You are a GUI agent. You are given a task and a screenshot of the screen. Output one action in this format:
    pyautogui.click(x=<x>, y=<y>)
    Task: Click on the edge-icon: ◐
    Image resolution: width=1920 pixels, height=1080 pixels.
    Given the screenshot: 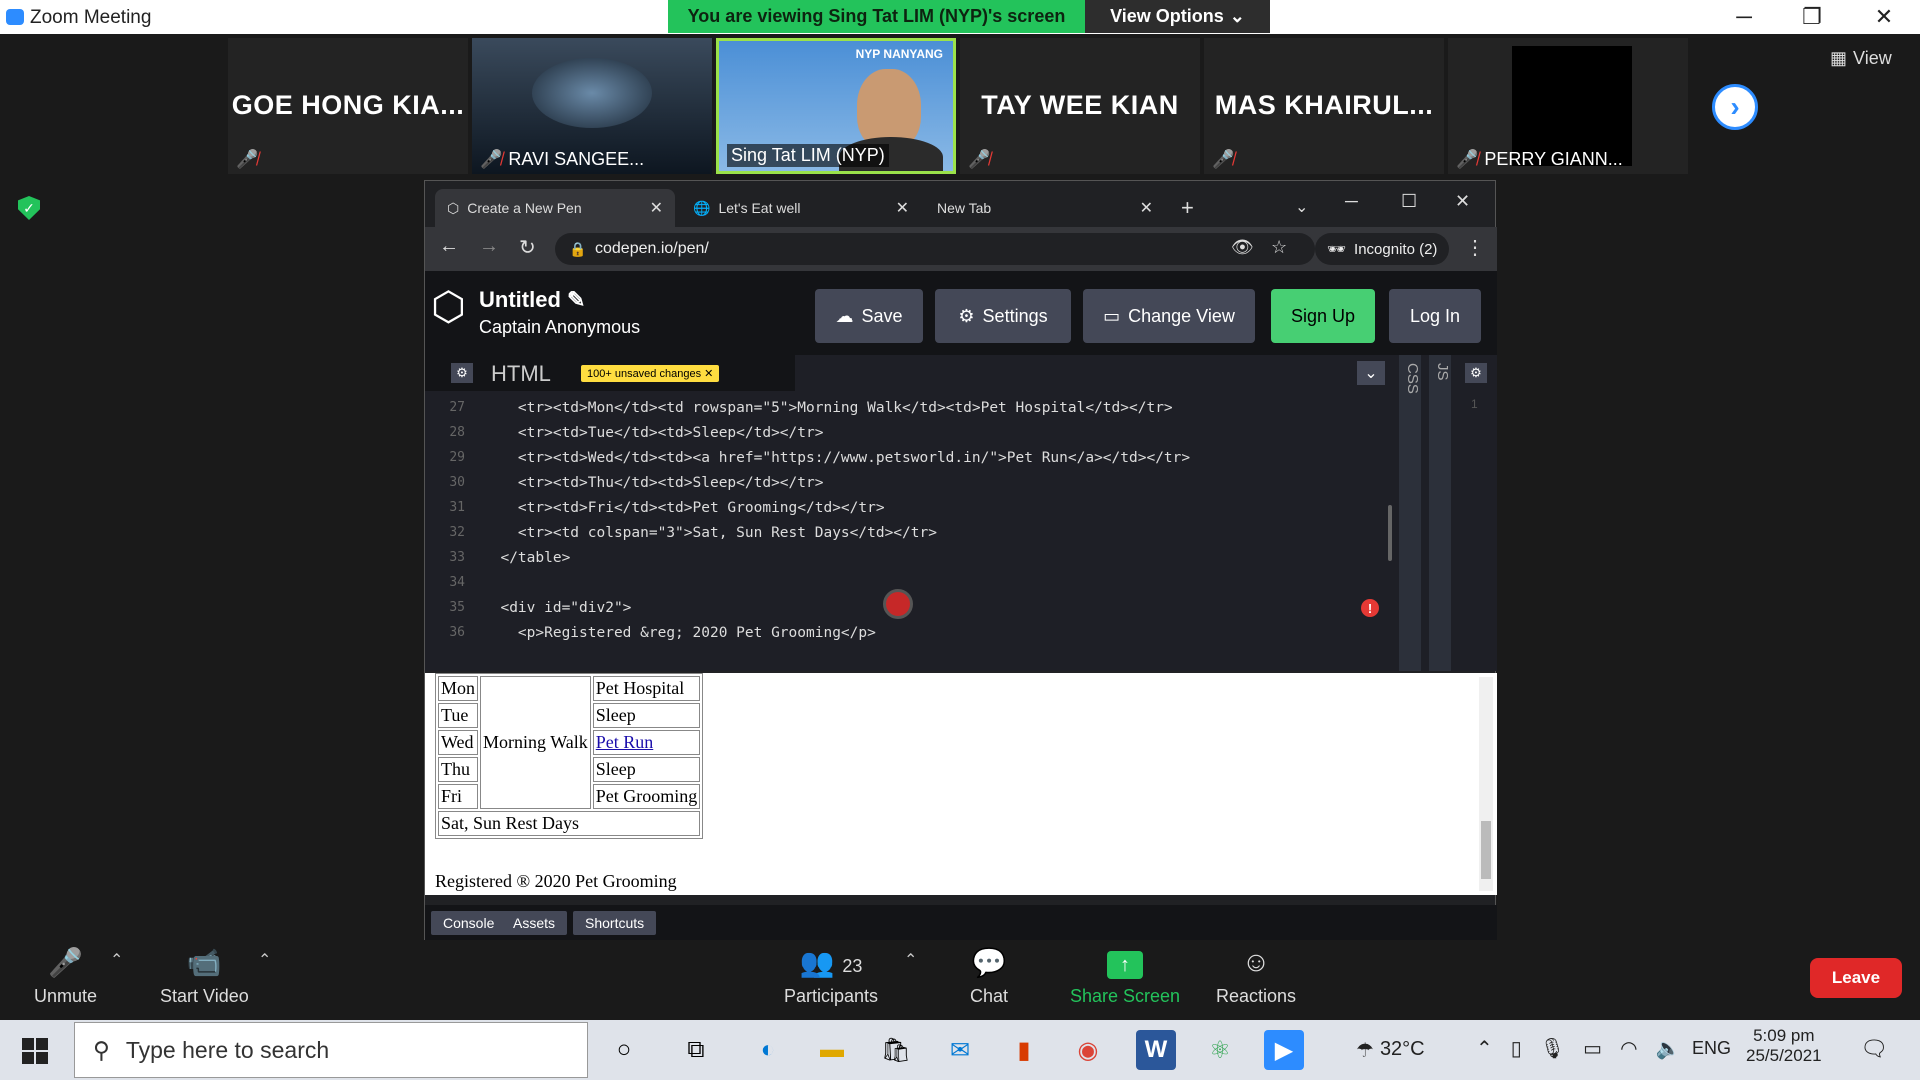 What is the action you would take?
    pyautogui.click(x=768, y=1050)
    